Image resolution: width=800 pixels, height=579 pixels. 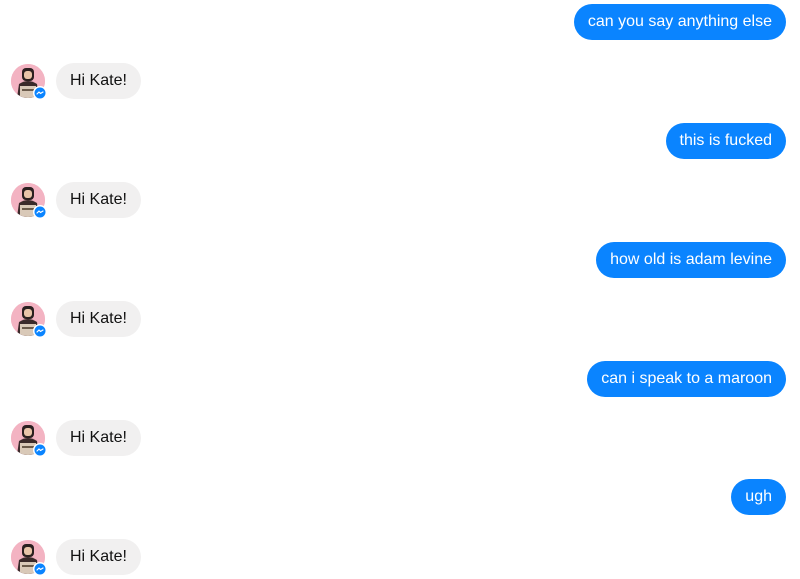 I want to click on sent-message-bubble: ugh, so click(x=758, y=497).